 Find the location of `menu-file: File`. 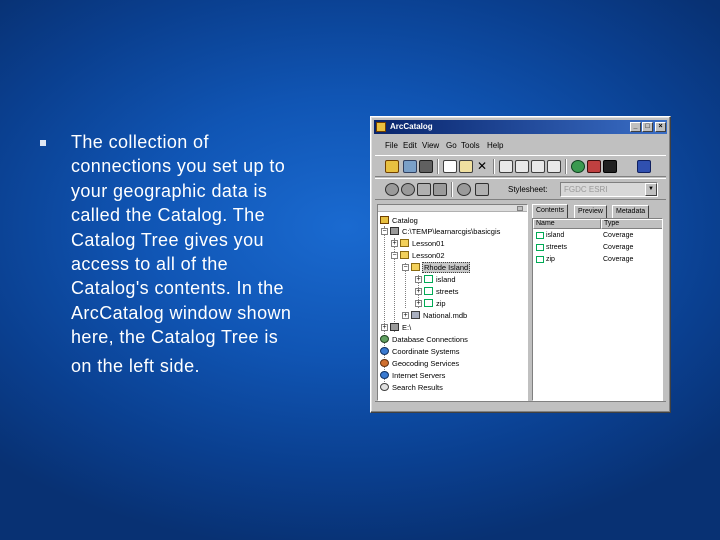

menu-file: File is located at coordinates (391, 145).